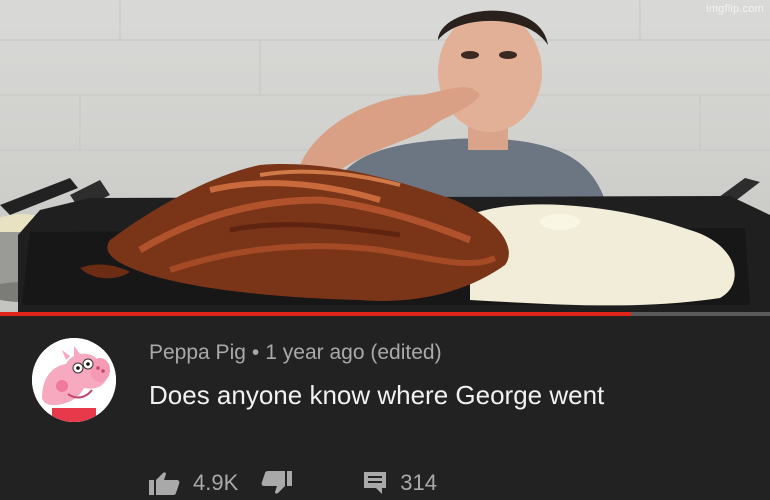 Image resolution: width=770 pixels, height=500 pixels. What do you see at coordinates (377, 395) in the screenshot?
I see `comment-text: Does anyone know where George went` at bounding box center [377, 395].